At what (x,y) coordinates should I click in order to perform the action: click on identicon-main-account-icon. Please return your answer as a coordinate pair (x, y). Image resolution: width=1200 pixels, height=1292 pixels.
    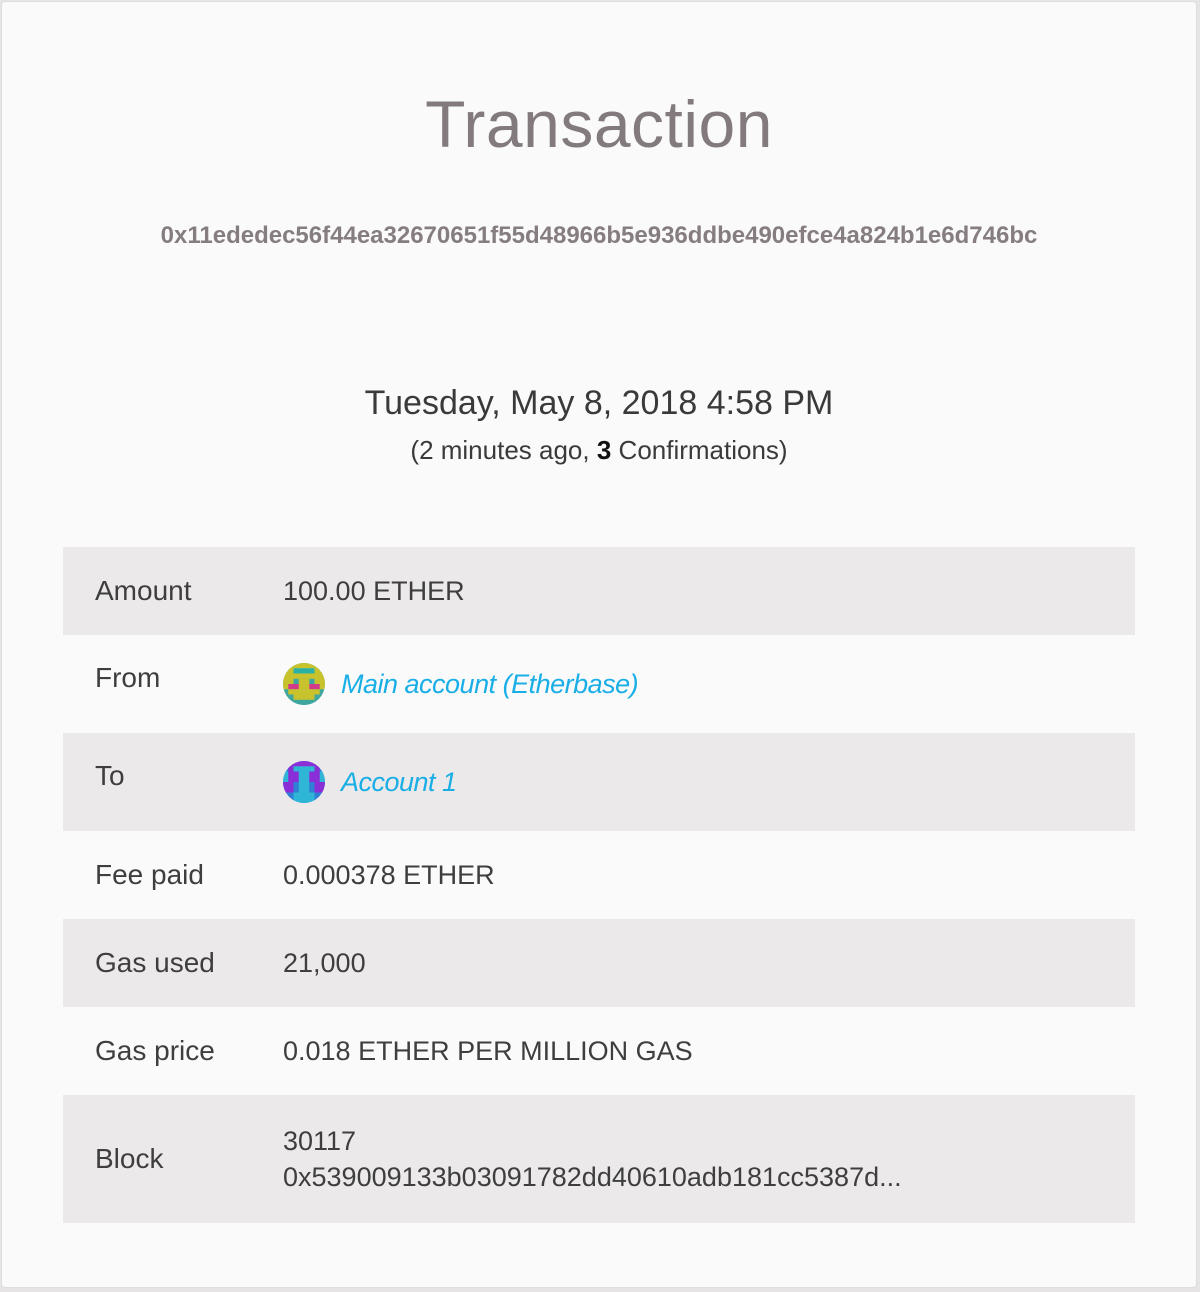
    Looking at the image, I should click on (304, 684).